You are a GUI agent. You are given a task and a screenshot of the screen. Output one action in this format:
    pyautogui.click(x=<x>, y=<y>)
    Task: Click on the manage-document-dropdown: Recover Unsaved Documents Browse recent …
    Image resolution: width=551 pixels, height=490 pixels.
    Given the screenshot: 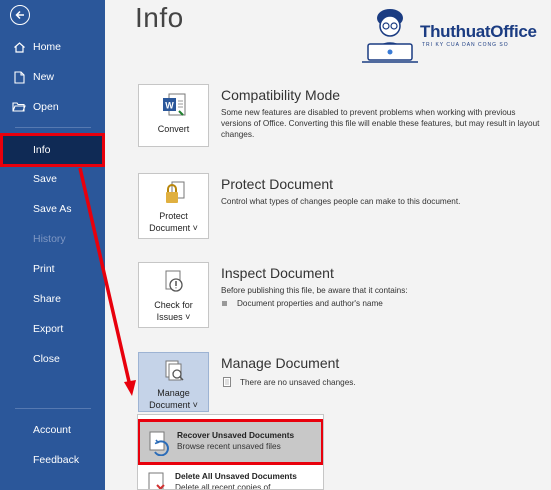 What is the action you would take?
    pyautogui.click(x=230, y=452)
    